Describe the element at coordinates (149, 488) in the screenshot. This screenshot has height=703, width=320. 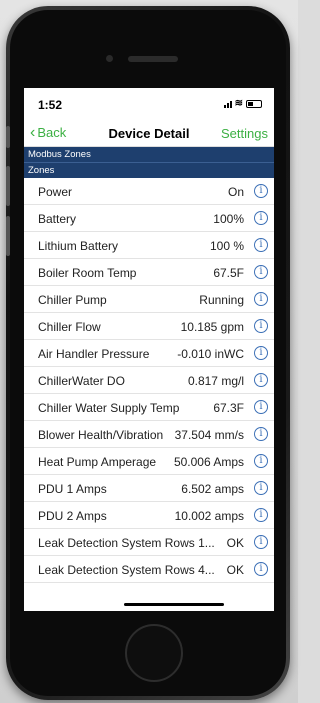
I see `list-item: PDU 1 Amps 6.502 amps i` at that location.